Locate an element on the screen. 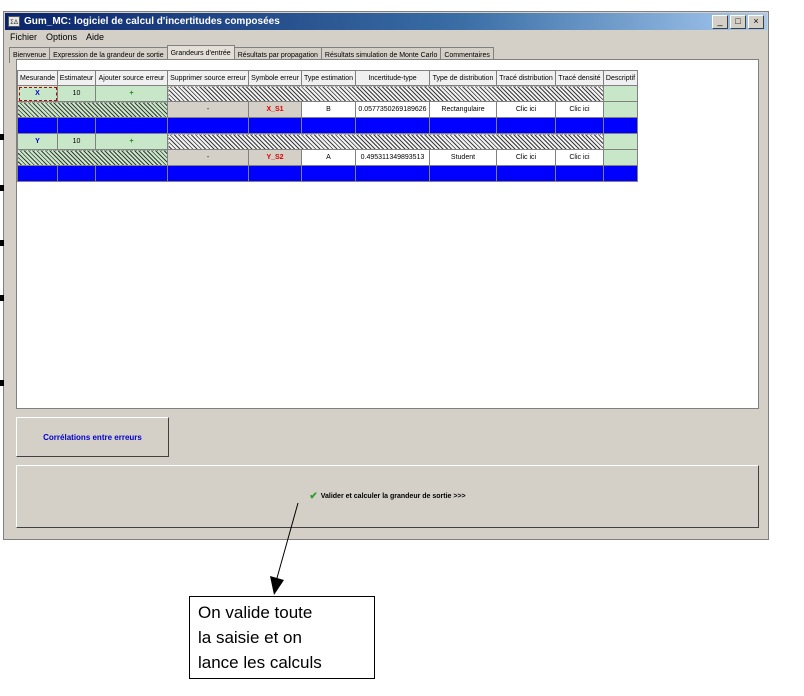 Image resolution: width=804 pixels, height=696 pixels. callout-line: la saisie et on is located at coordinates (250, 637).